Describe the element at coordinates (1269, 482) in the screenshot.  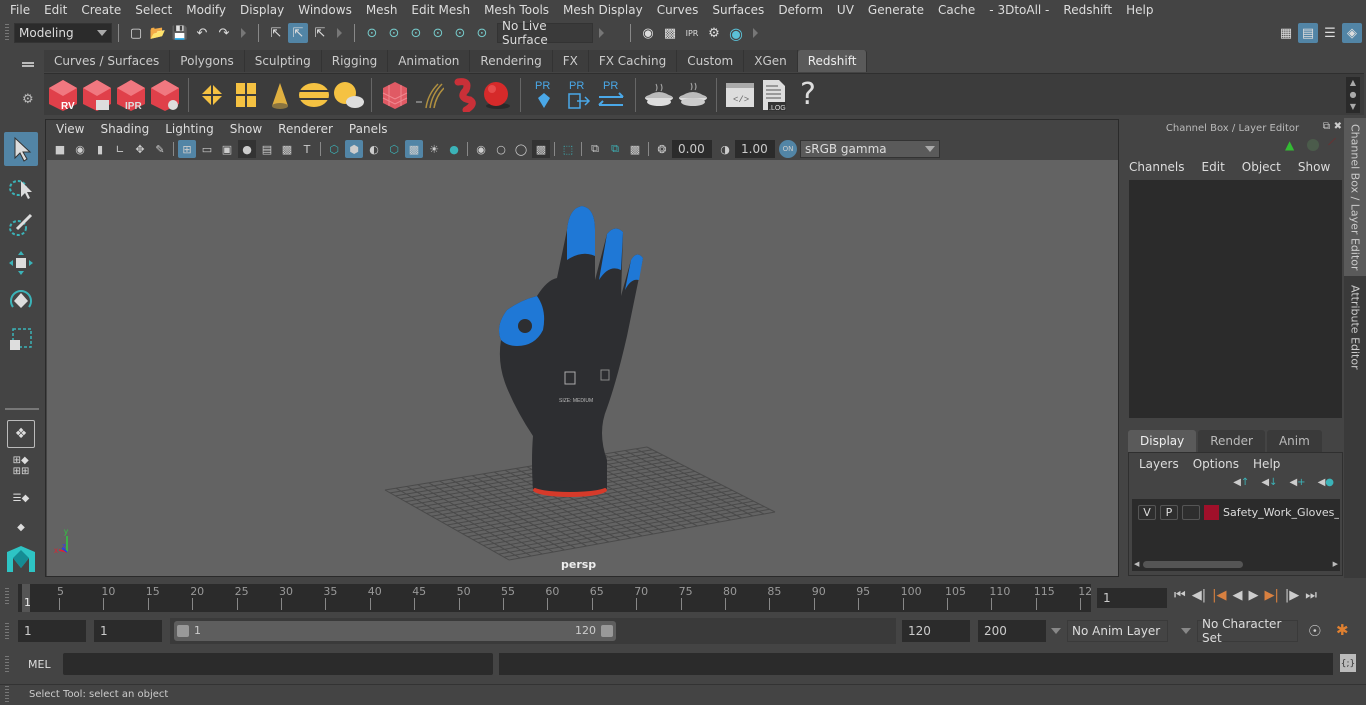
I see `move-layer-down-icon: ◀↓` at that location.